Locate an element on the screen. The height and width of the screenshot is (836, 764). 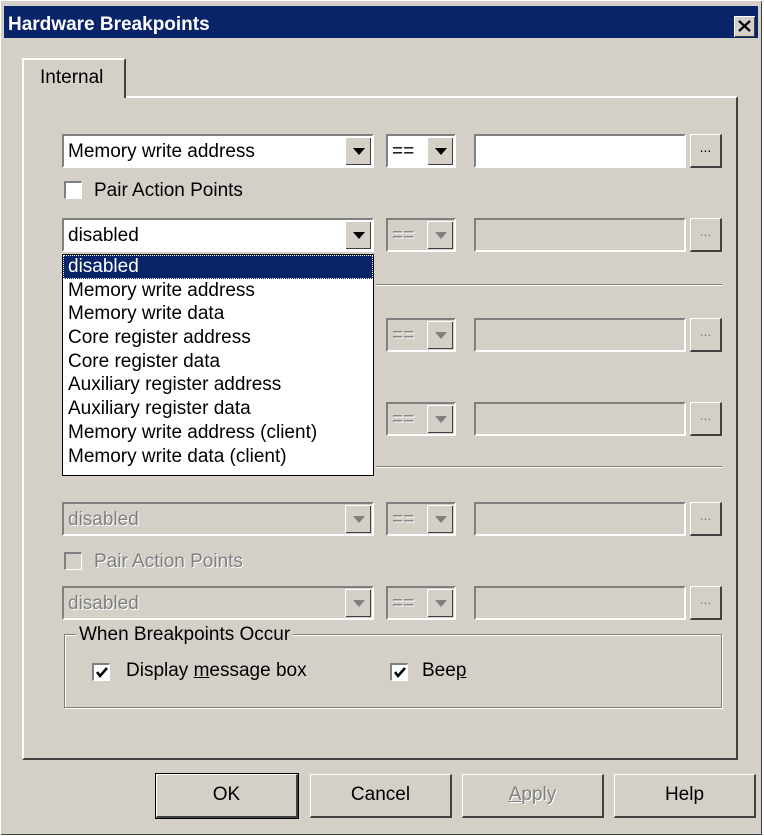
operator-select-6-value: == is located at coordinates (403, 603).